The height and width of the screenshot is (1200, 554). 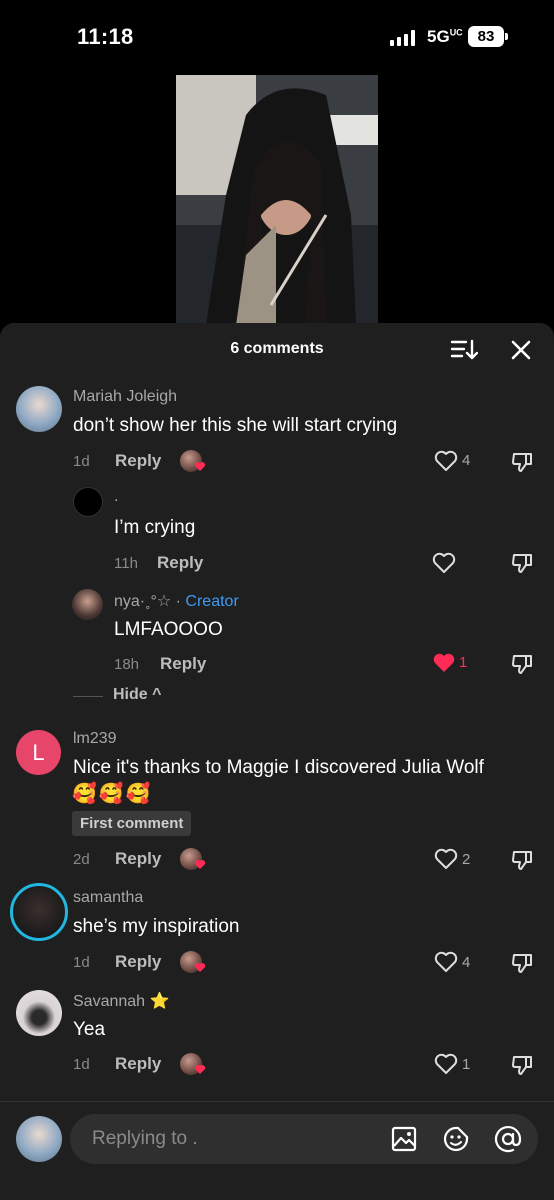 What do you see at coordinates (464, 350) in the screenshot?
I see `sort-icon` at bounding box center [464, 350].